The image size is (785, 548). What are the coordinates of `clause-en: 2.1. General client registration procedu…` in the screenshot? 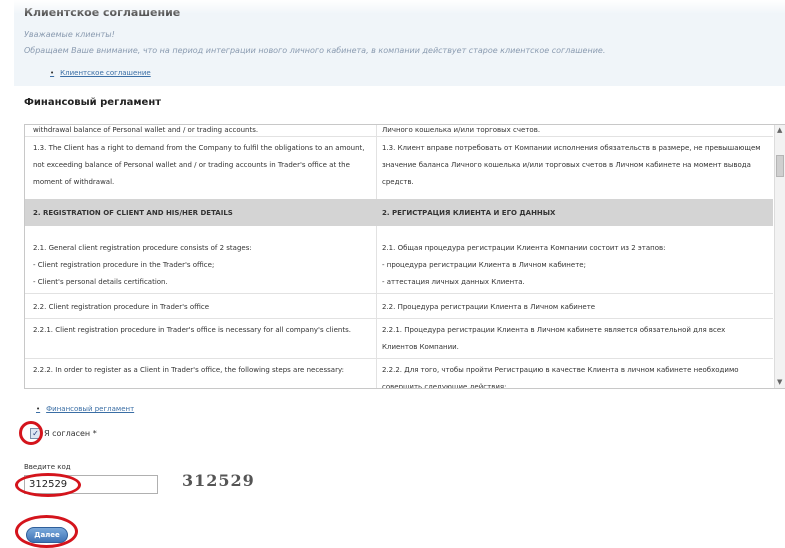 It's located at (142, 248).